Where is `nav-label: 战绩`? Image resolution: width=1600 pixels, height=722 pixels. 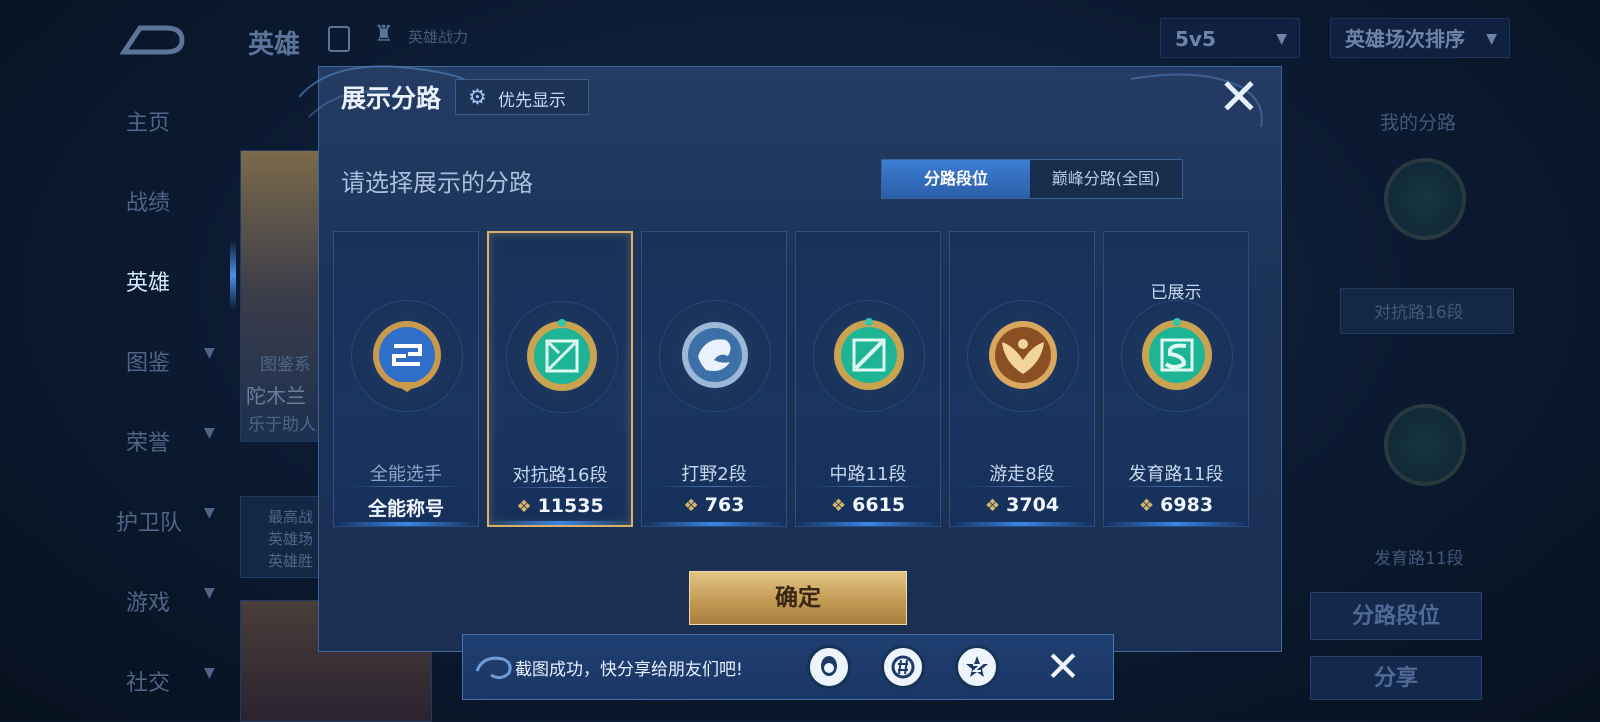 nav-label: 战绩 is located at coordinates (148, 203).